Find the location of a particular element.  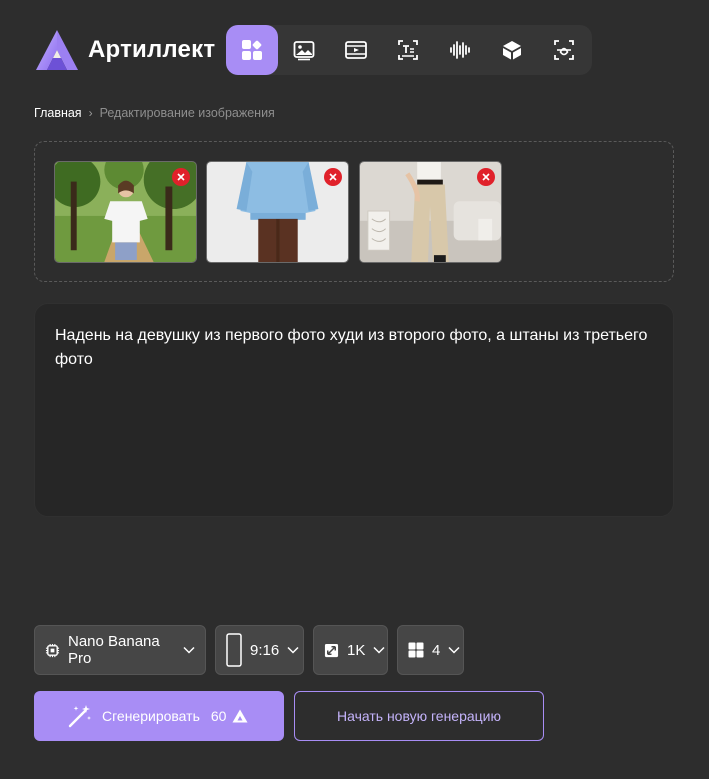

nav-image is located at coordinates (304, 50).